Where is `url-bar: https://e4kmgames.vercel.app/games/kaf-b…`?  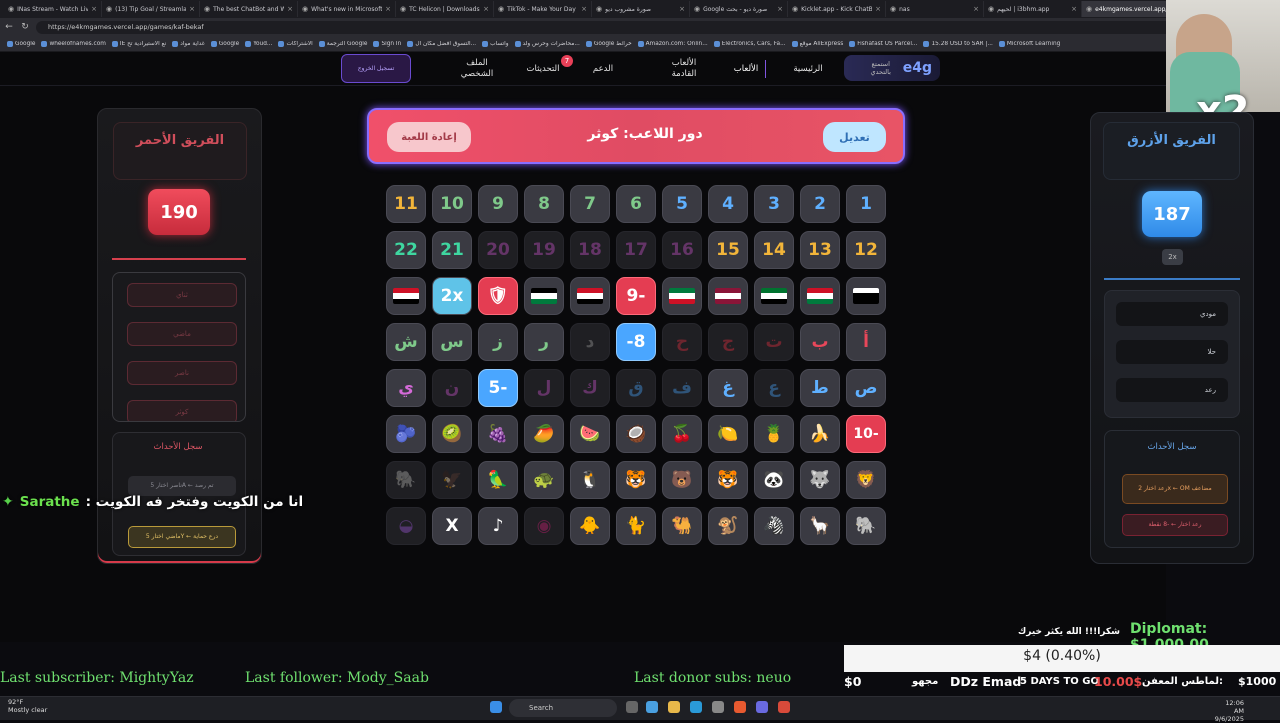 url-bar: https://e4kmgames.vercel.app/games/kaf-b… is located at coordinates (648, 27).